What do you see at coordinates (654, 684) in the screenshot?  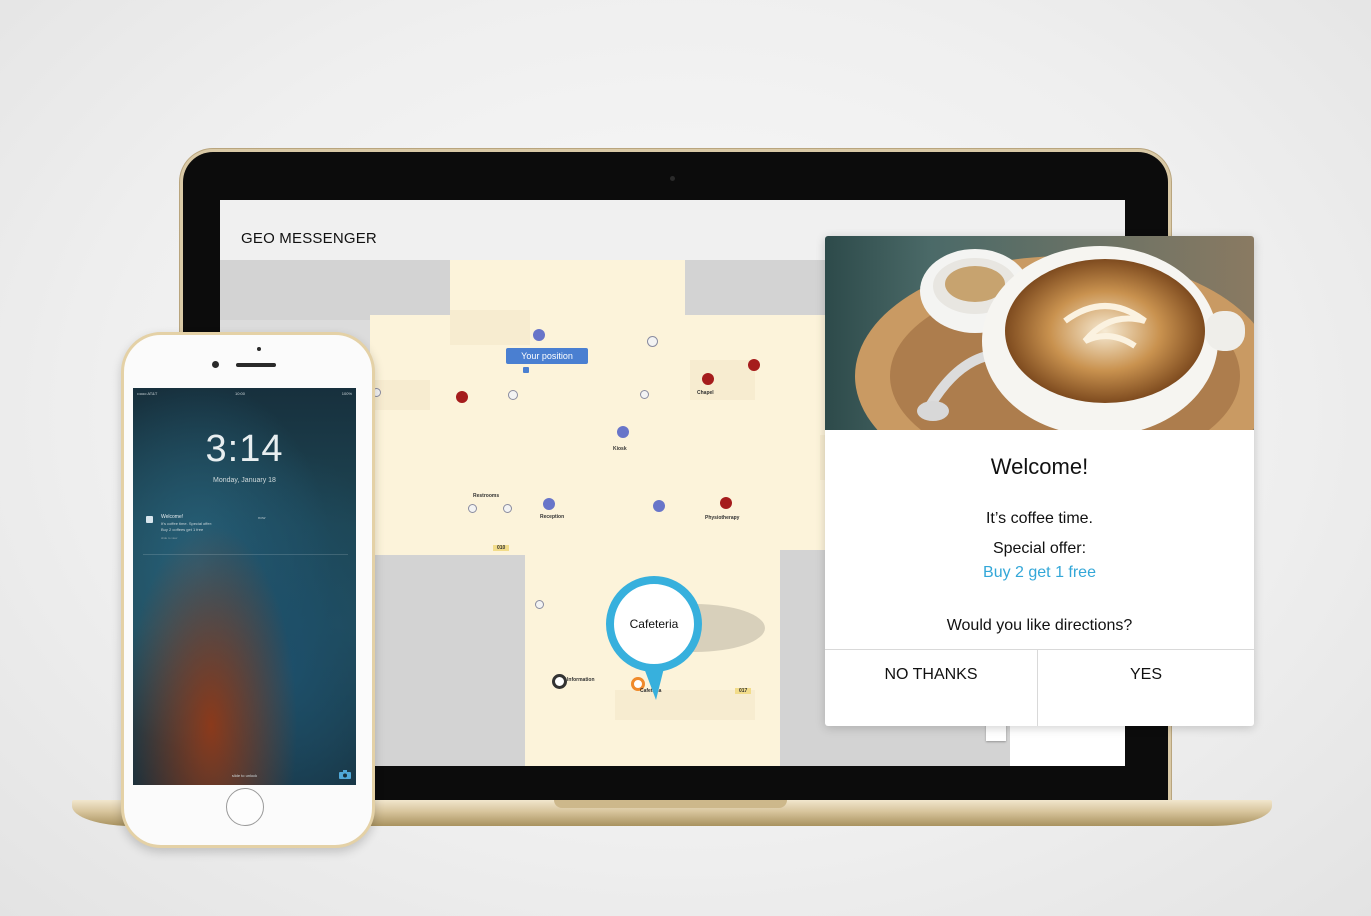 I see `pin-tail-icon` at bounding box center [654, 684].